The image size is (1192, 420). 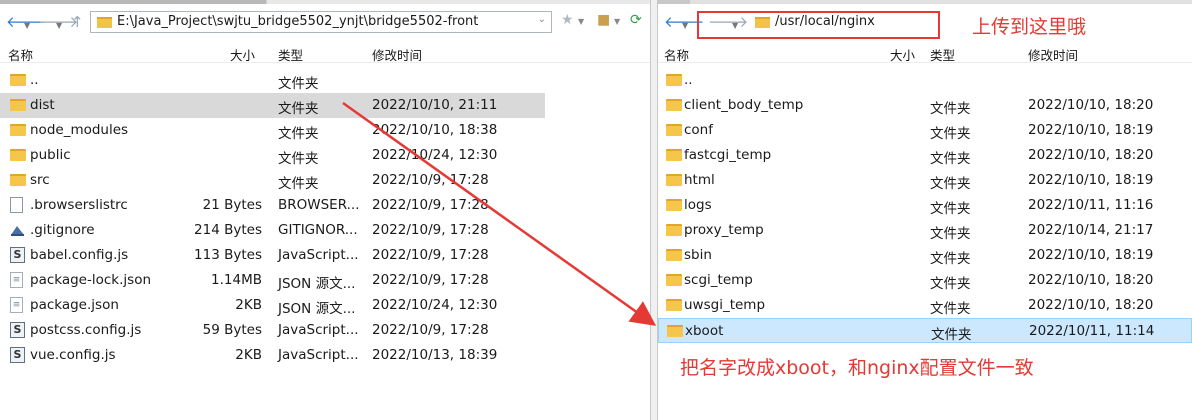 I want to click on file-row: uwsgi_temp 文件夹 2022/10/10, 18:20, so click(x=925, y=305).